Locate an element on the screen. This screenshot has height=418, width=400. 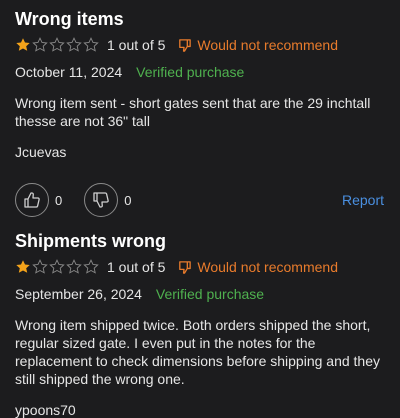
helpful-vote: 0 is located at coordinates (38, 200).